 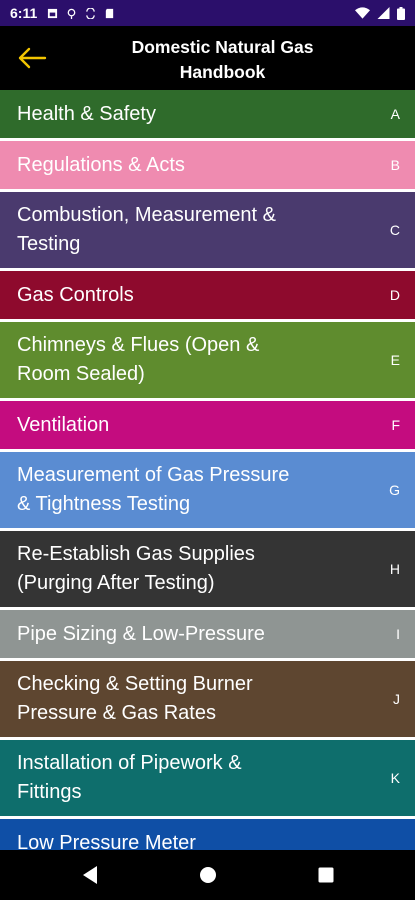 What do you see at coordinates (394, 569) in the screenshot?
I see `section-letter: H` at bounding box center [394, 569].